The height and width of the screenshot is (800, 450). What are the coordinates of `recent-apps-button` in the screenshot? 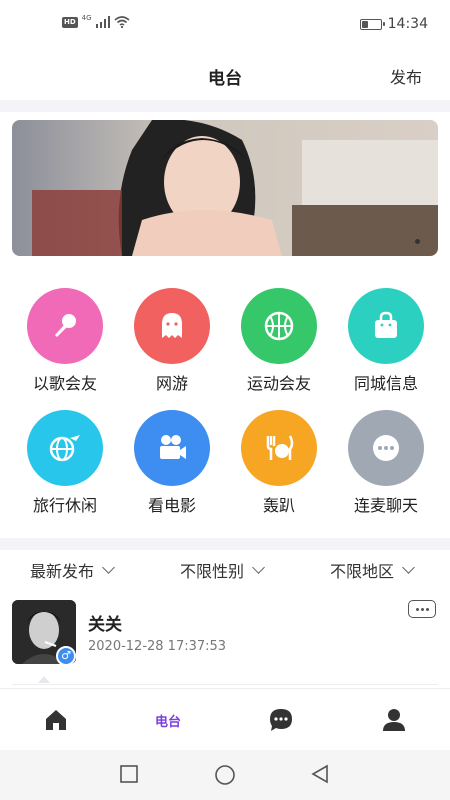 It's located at (129, 774).